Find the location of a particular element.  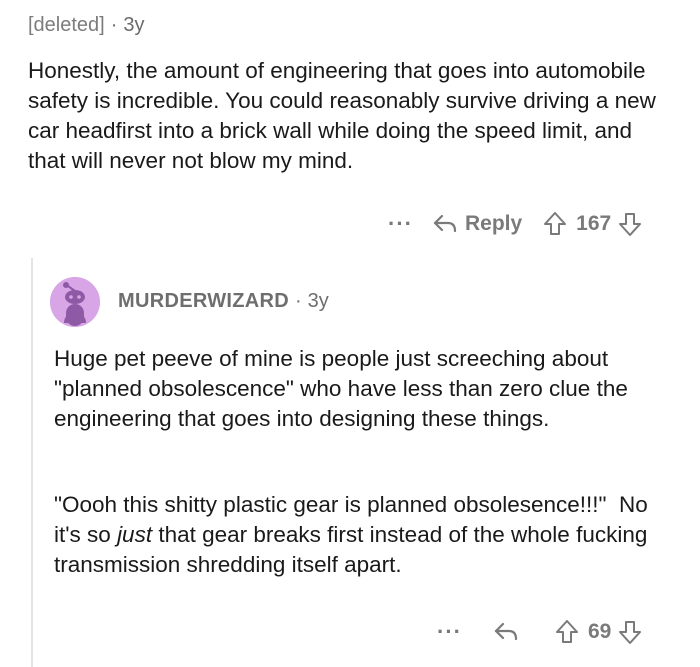

parent-comment-meta: [deleted] · 3y is located at coordinates (86, 25).